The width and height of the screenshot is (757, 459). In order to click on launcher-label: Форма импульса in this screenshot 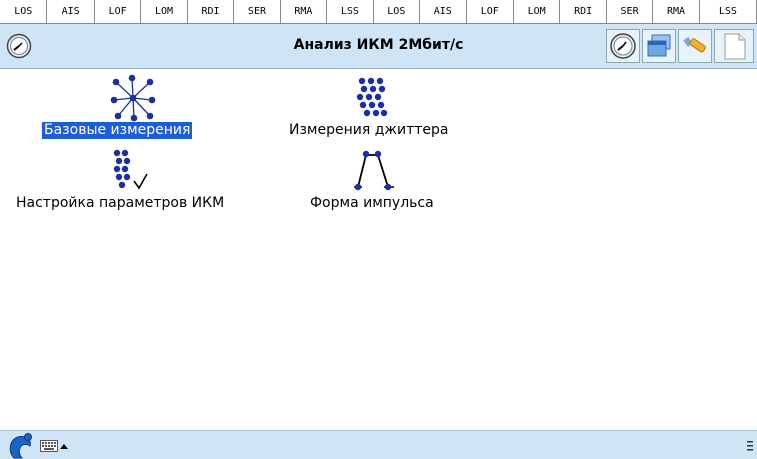, I will do `click(372, 203)`.